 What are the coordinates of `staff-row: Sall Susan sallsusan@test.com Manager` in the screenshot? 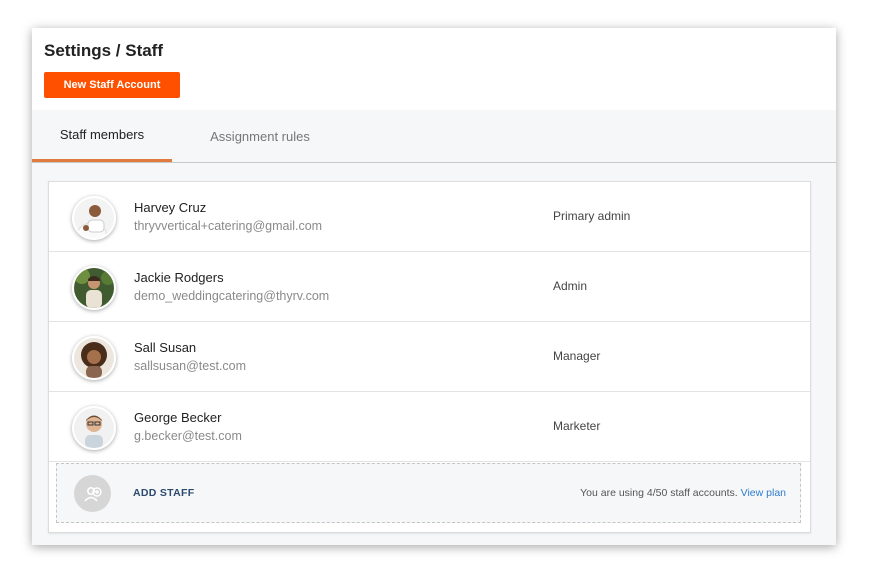 It's located at (429, 357).